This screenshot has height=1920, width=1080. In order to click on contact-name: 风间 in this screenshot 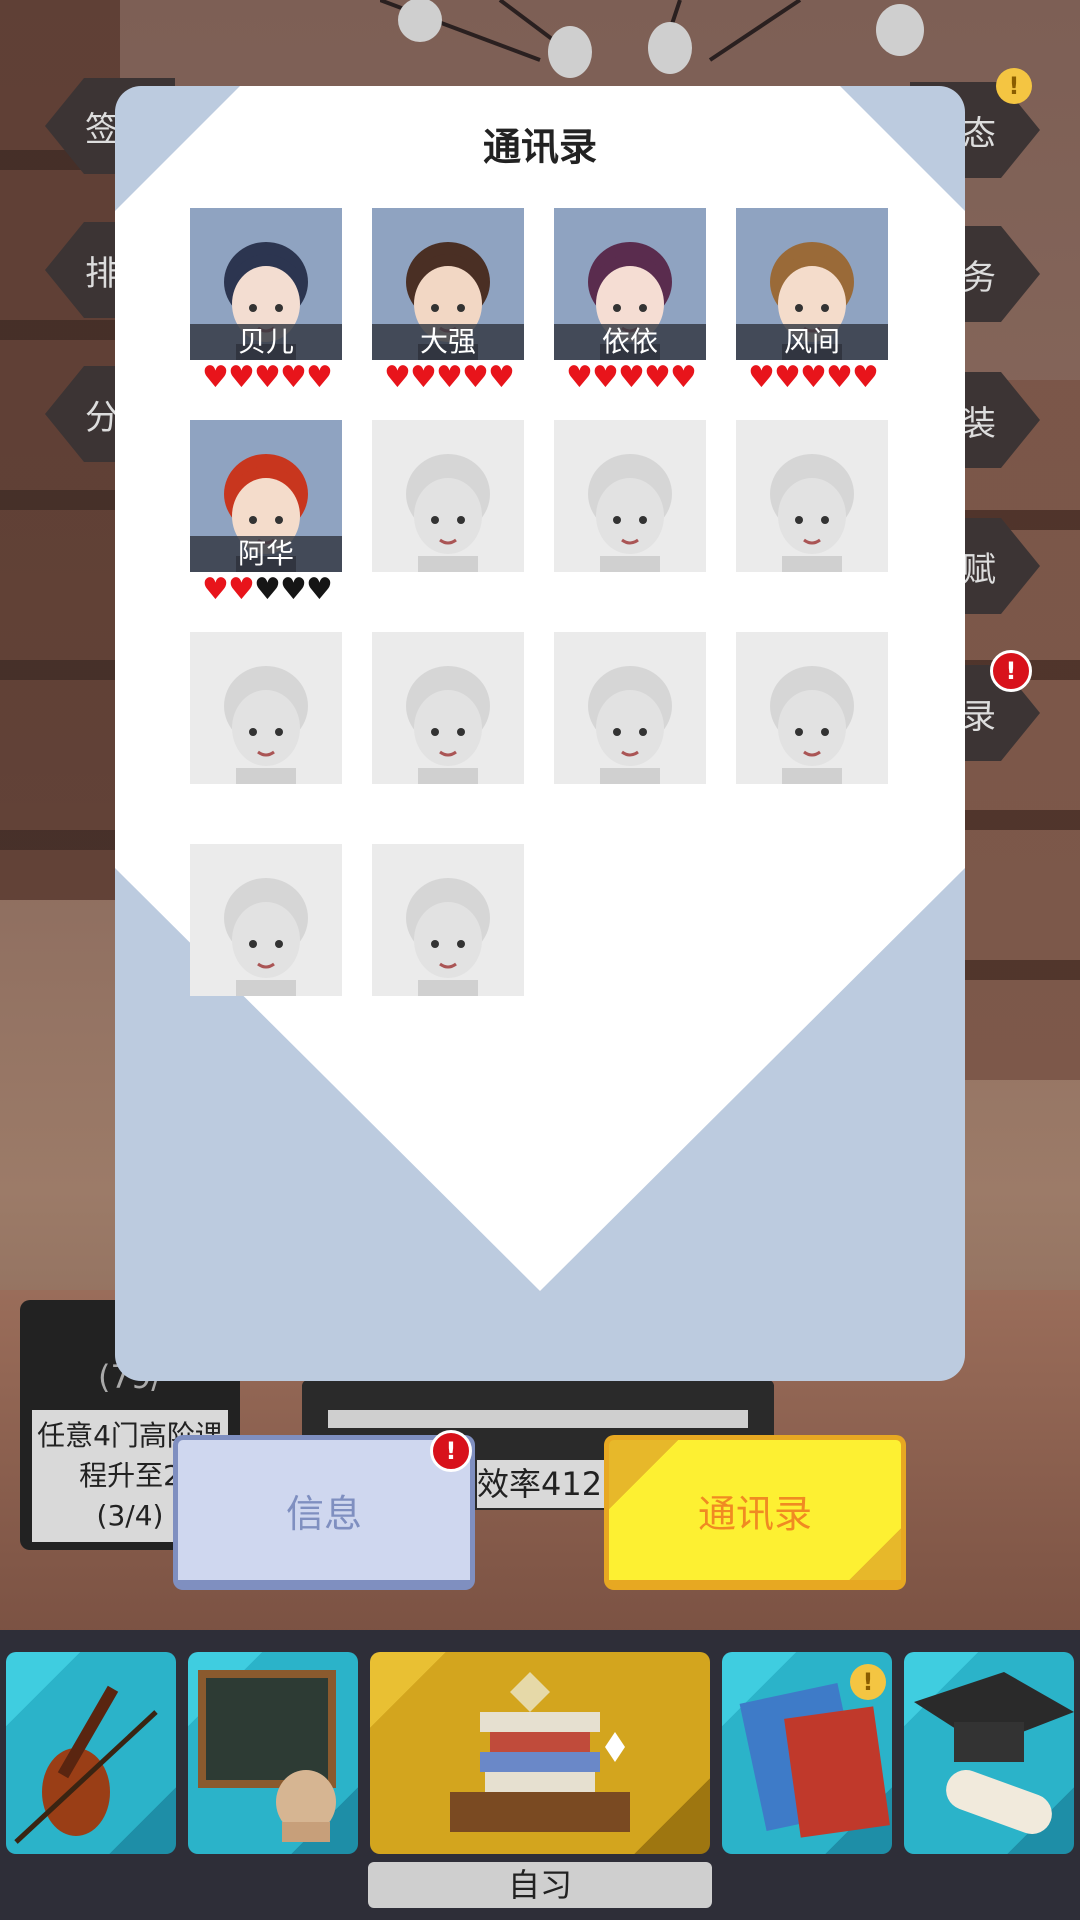, I will do `click(812, 342)`.